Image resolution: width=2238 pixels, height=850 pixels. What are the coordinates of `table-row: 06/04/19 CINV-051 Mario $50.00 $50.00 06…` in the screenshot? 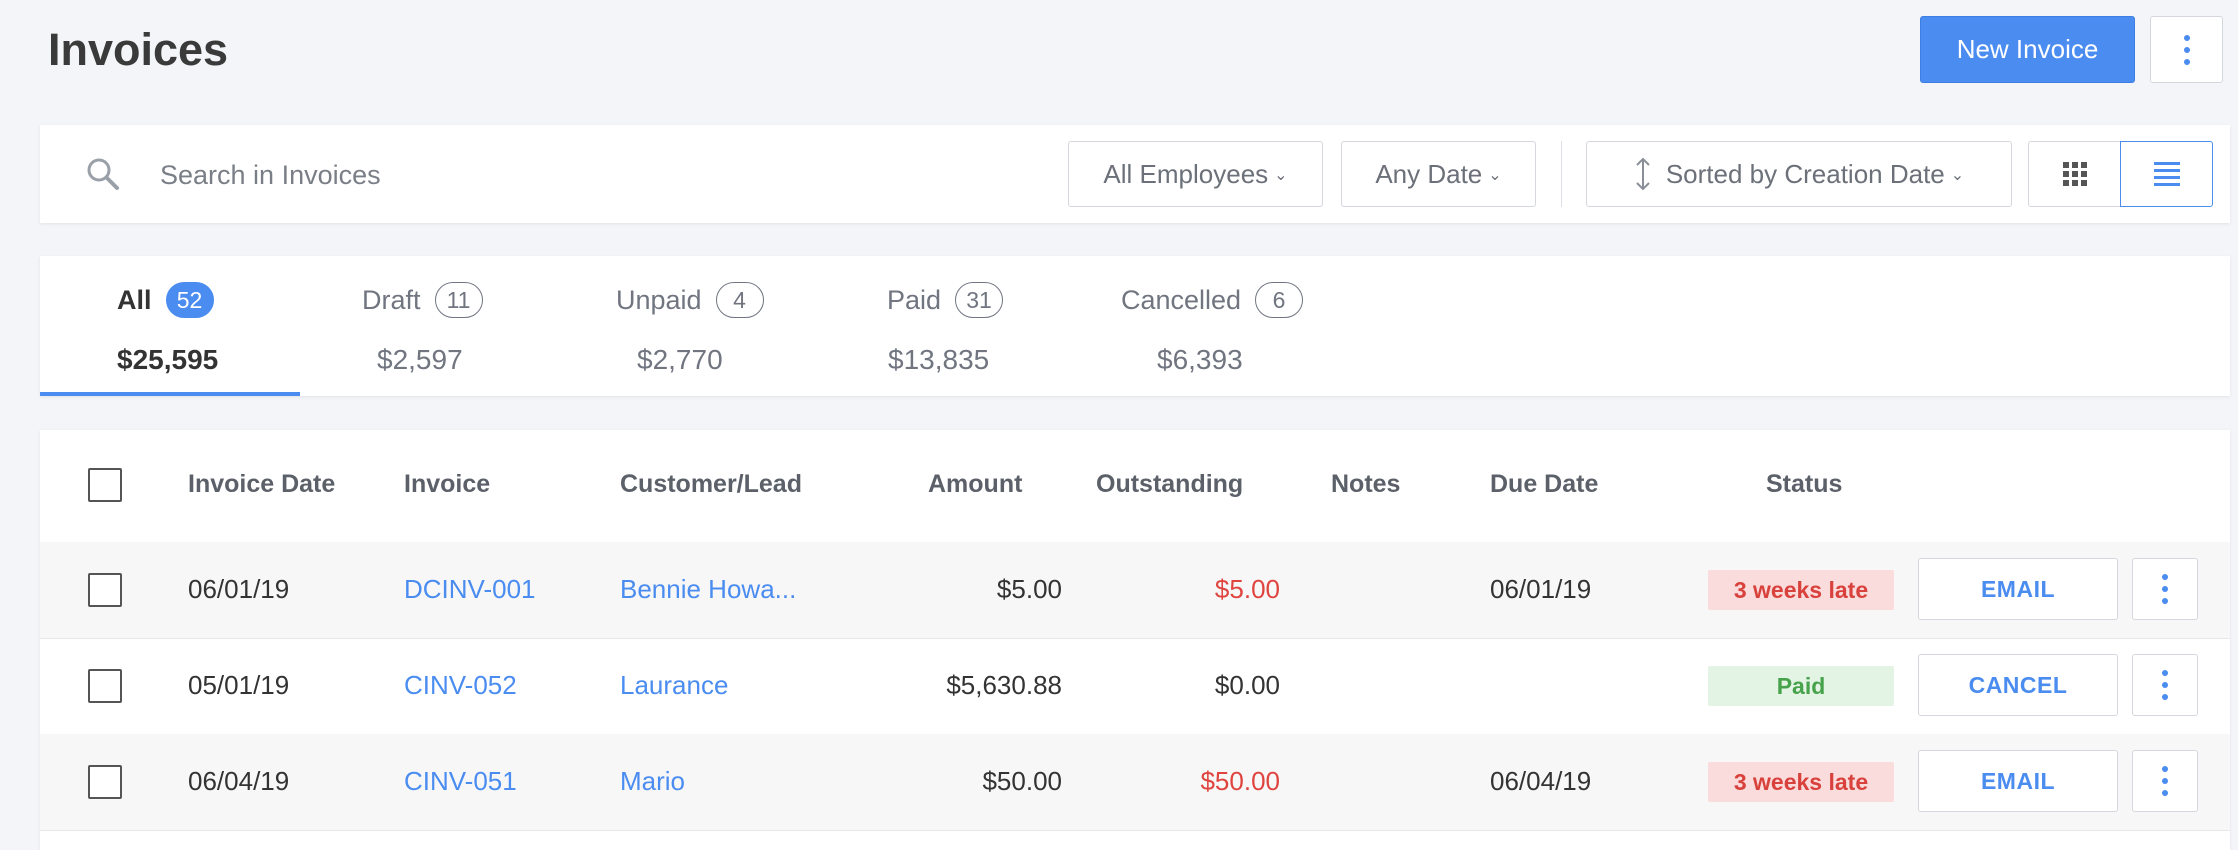 It's located at (1135, 782).